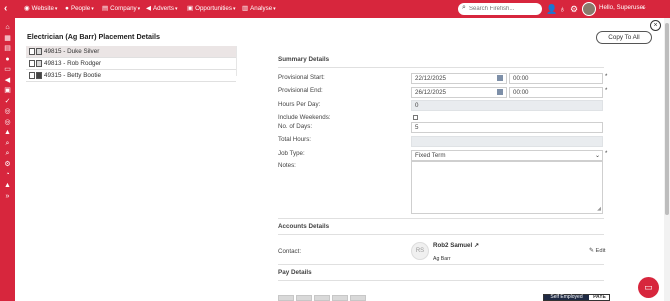 Image resolution: width=670 pixels, height=301 pixels. I want to click on warning-icon: ▲, so click(7, 185).